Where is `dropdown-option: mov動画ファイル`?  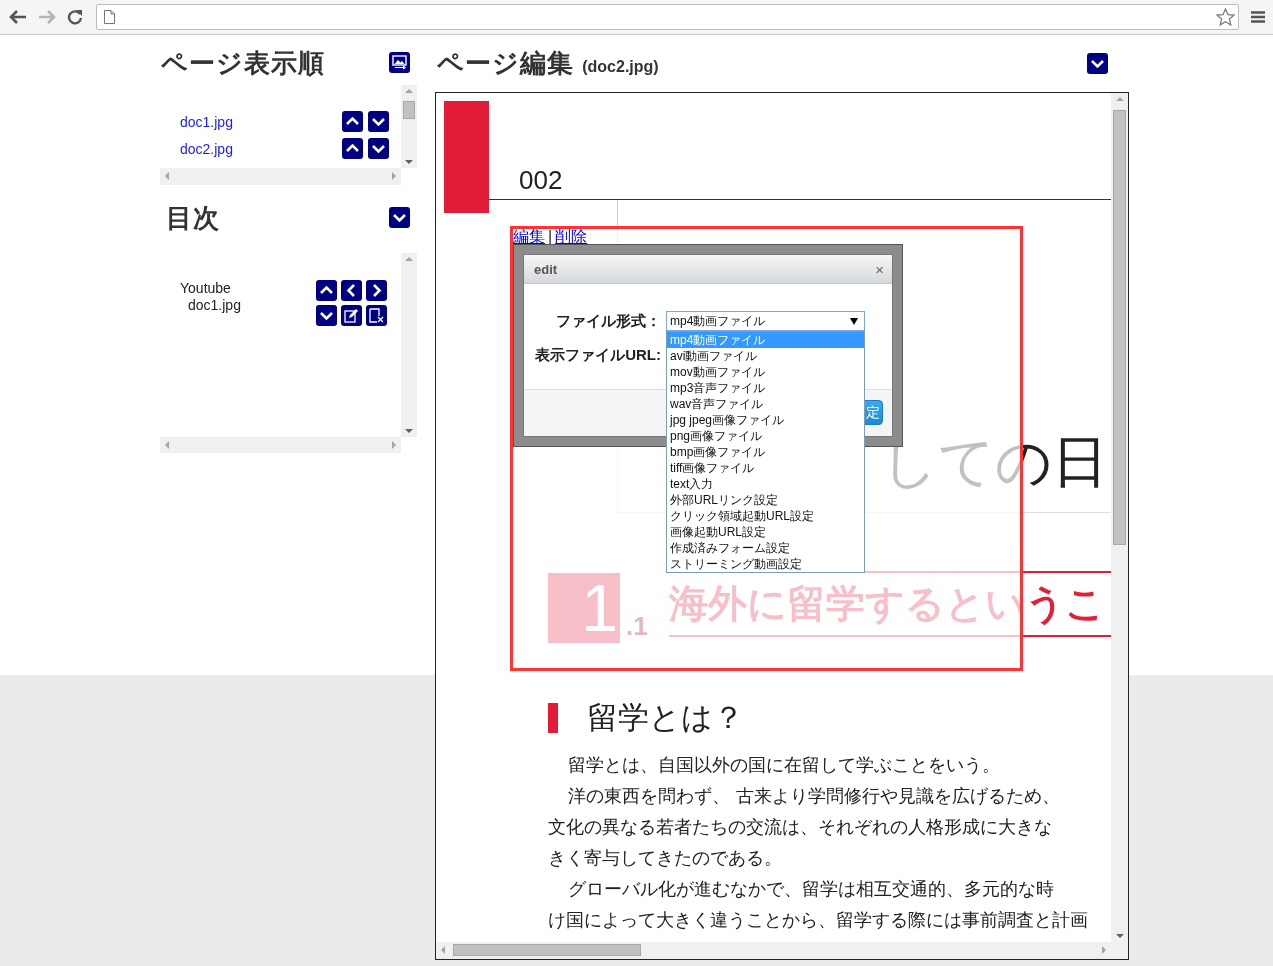
dropdown-option: mov動画ファイル is located at coordinates (765, 372).